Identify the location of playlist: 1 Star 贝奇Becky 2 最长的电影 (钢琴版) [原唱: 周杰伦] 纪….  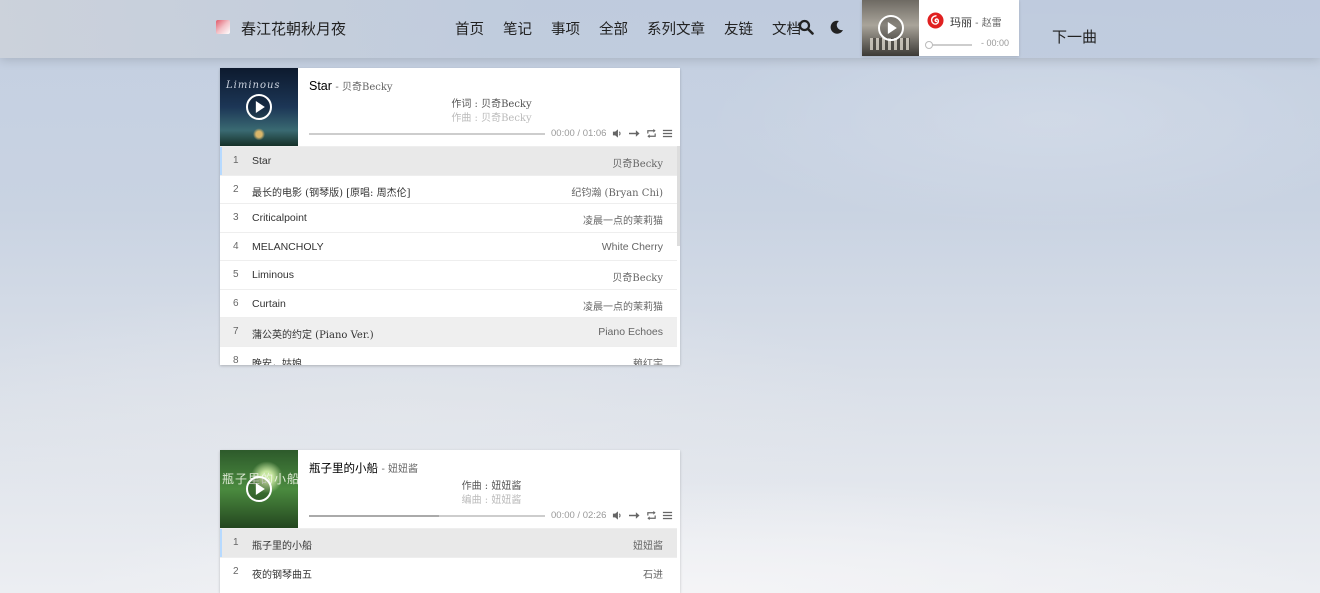
(450, 255).